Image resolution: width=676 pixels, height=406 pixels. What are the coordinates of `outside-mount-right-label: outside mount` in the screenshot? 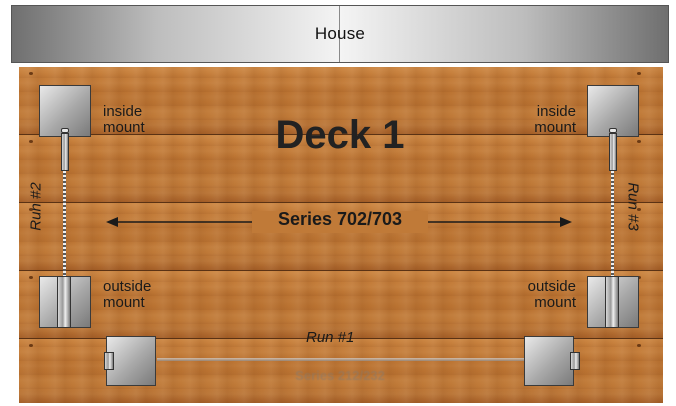 It's located at (551, 294).